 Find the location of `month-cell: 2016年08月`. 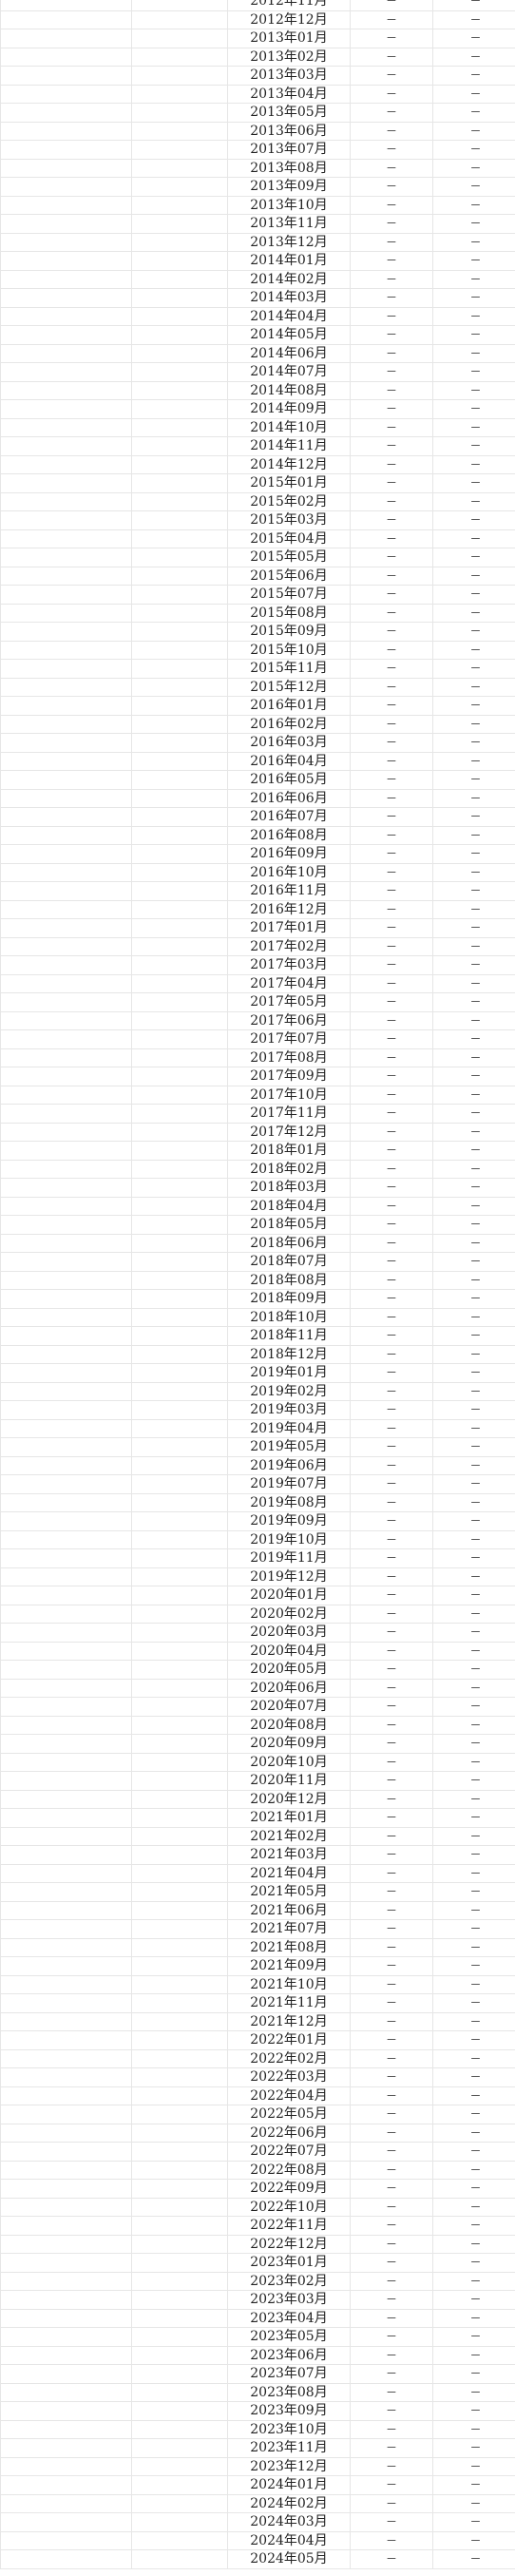

month-cell: 2016年08月 is located at coordinates (289, 835).